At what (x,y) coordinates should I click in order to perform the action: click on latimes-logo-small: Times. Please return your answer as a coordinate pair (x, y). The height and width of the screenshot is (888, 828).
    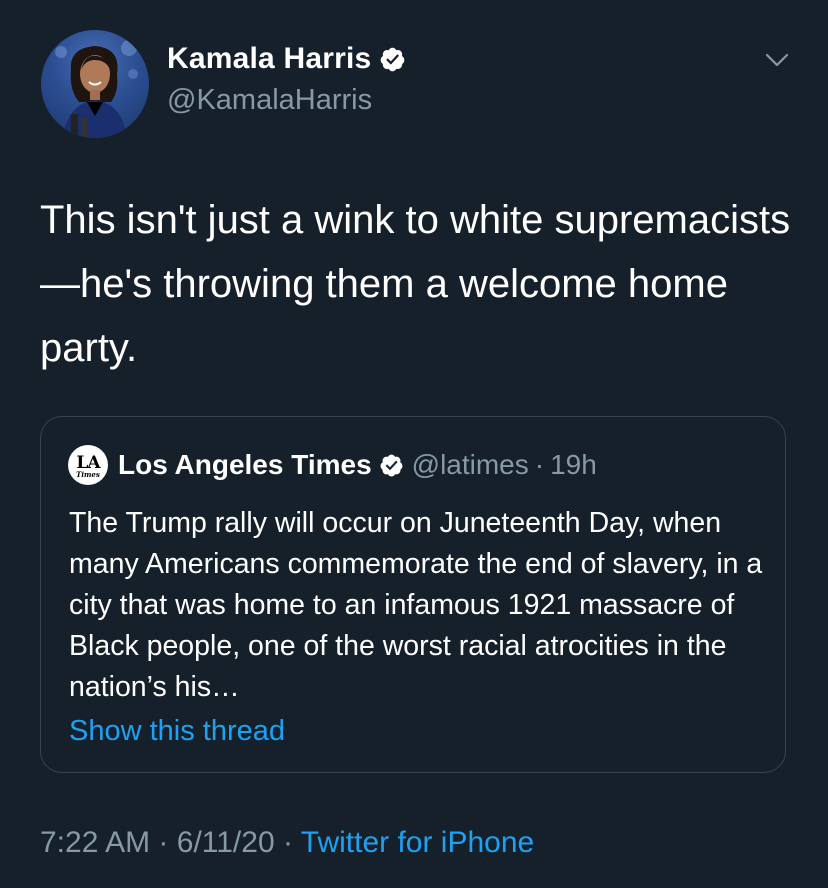
    Looking at the image, I should click on (88, 474).